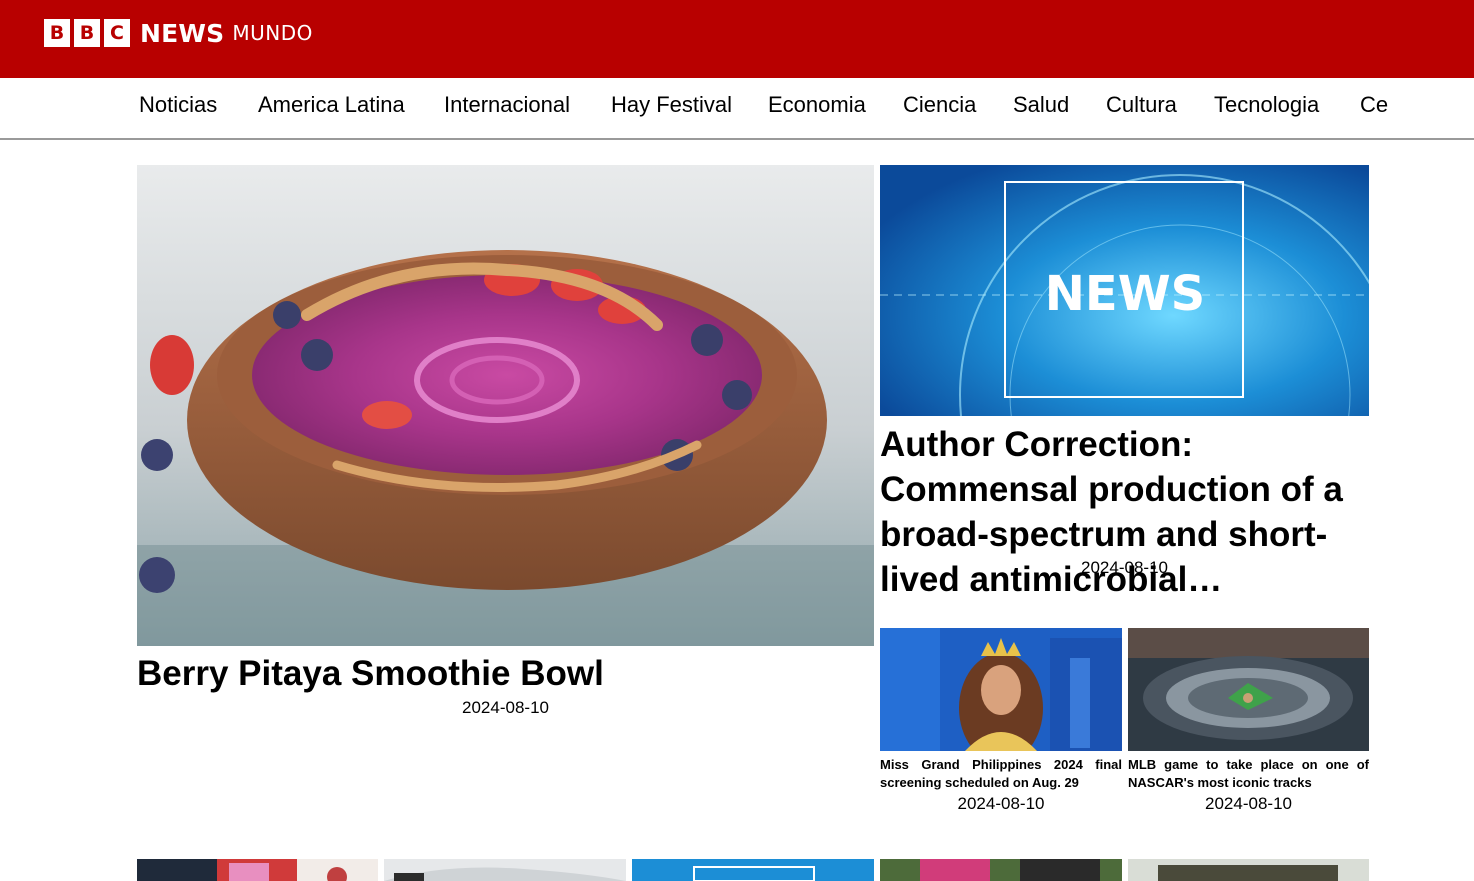 Image resolution: width=1474 pixels, height=881 pixels. Describe the element at coordinates (507, 105) in the screenshot. I see `nav-item-internacional: Internacional` at that location.